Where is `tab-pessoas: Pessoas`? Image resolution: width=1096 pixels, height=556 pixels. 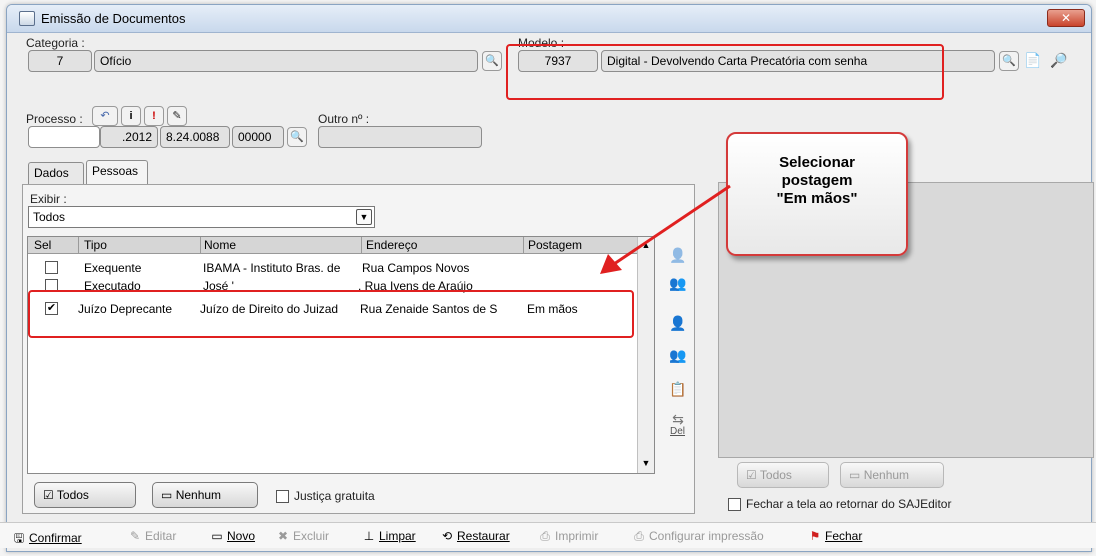
tab-pessoas: Pessoas is located at coordinates (117, 172).